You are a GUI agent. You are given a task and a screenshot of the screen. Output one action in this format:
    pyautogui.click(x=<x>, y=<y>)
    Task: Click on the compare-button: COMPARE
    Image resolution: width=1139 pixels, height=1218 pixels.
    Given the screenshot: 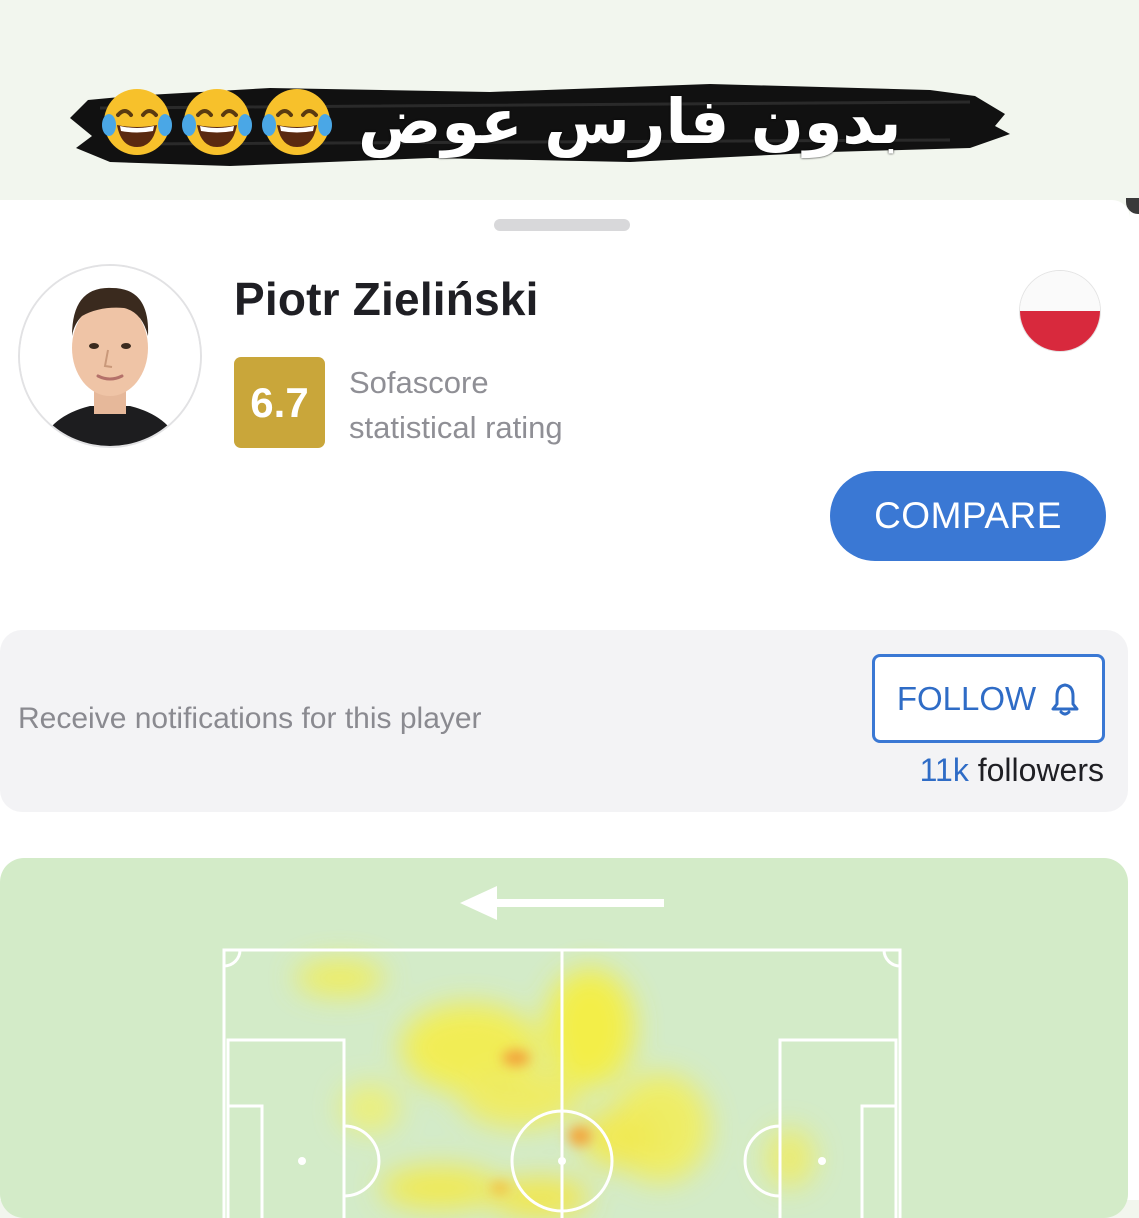 What is the action you would take?
    pyautogui.click(x=968, y=516)
    